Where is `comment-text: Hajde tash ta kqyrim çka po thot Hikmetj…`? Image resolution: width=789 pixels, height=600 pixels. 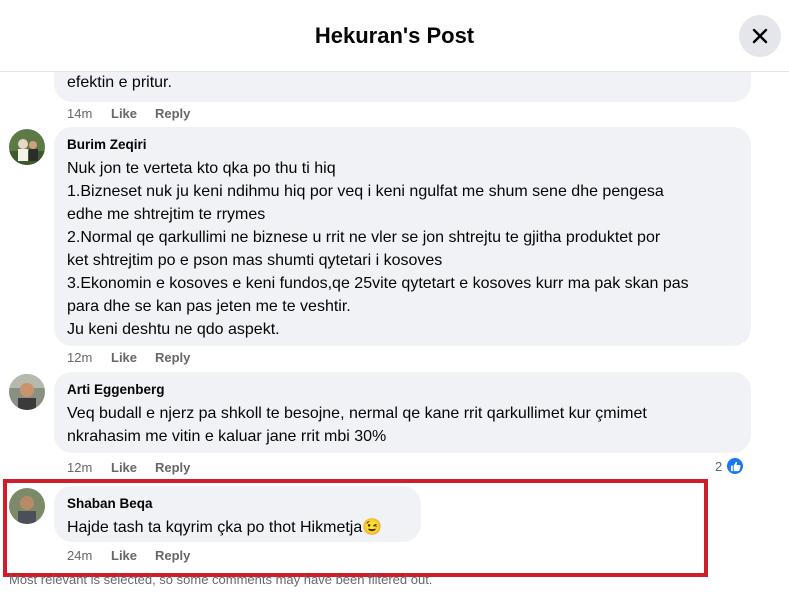 comment-text: Hajde tash ta kqyrim çka po thot Hikmetj… is located at coordinates (215, 527).